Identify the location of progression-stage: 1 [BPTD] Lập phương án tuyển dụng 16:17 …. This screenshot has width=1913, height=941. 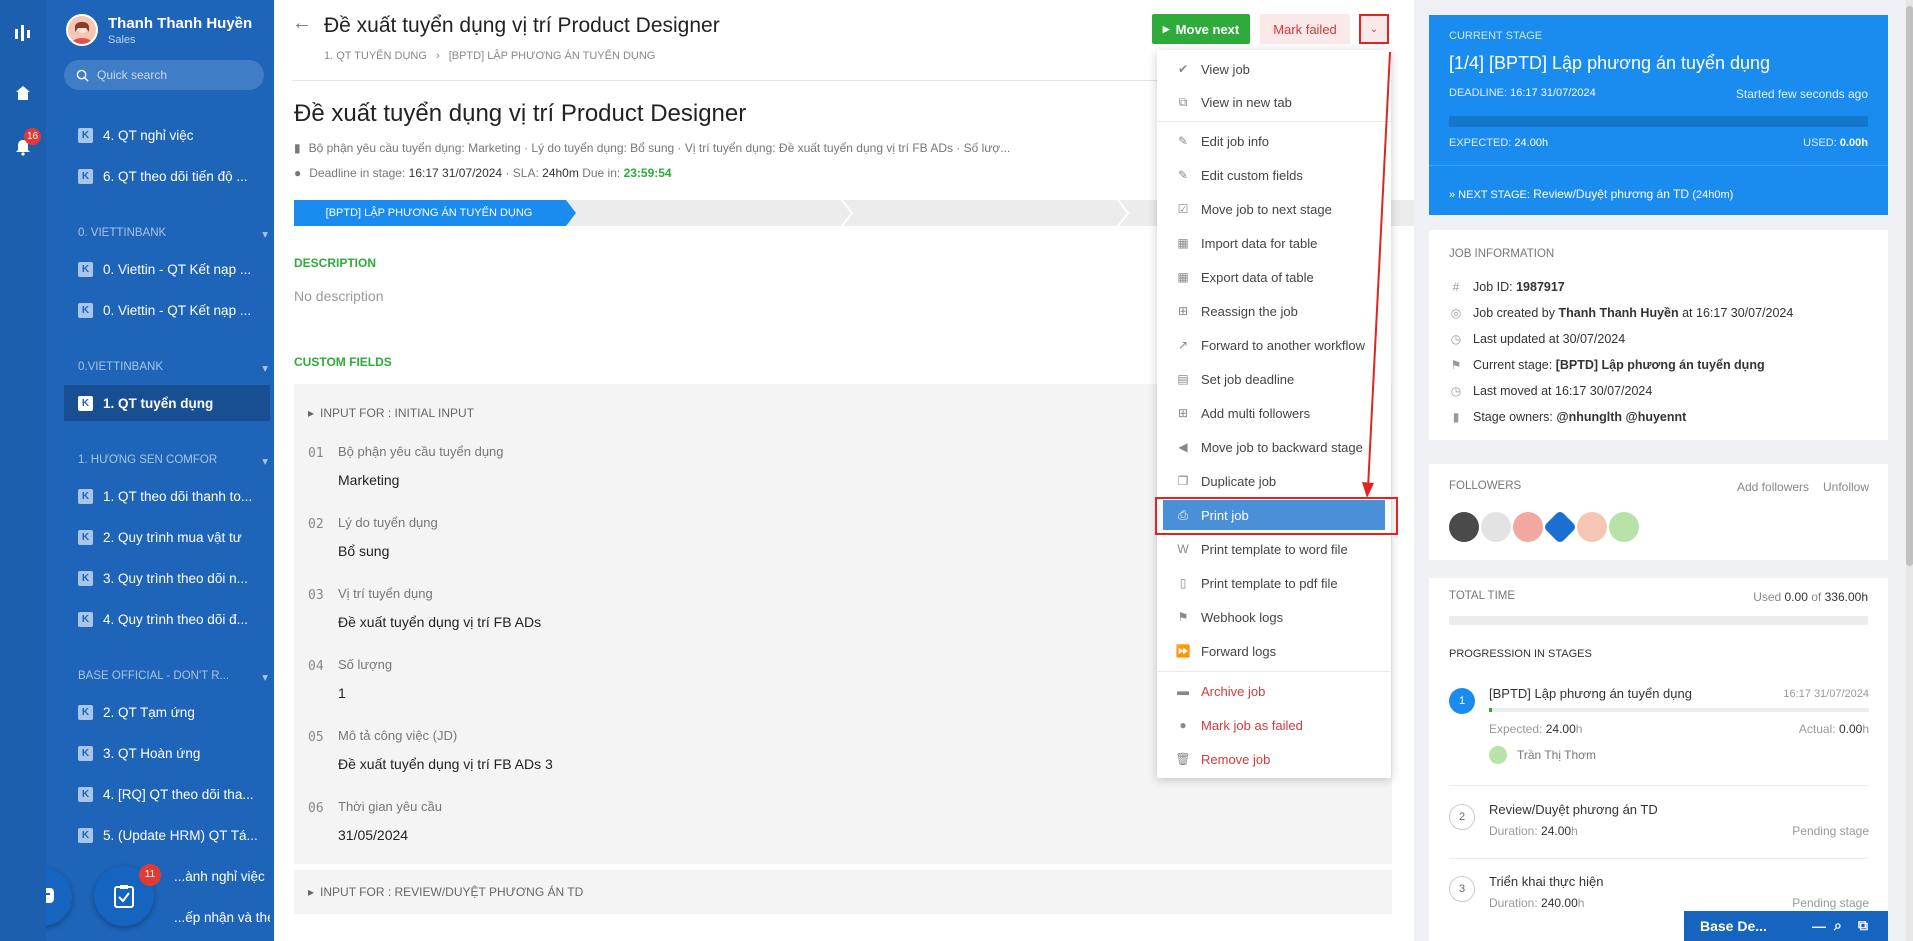
(1659, 736).